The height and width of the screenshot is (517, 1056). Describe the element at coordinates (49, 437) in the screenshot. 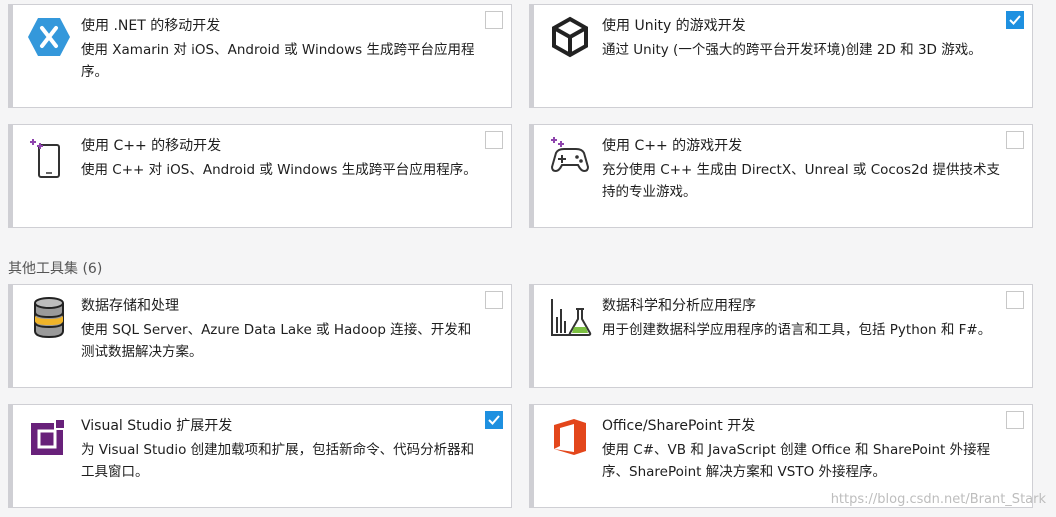

I see `extension-icon` at that location.